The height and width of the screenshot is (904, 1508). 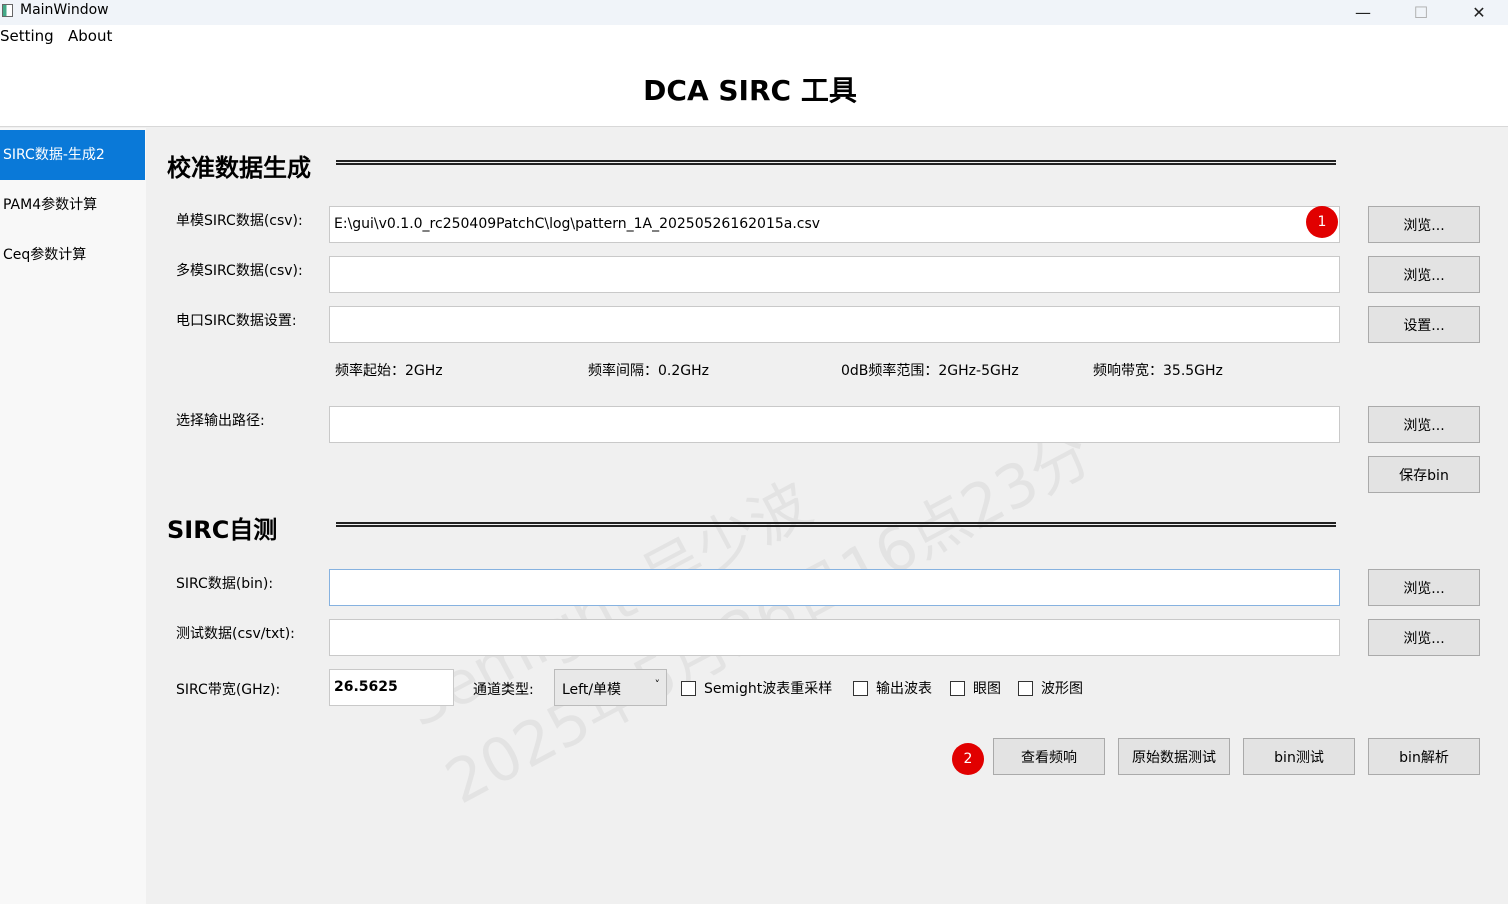 I want to click on test-data-label: 测试数据(csv/txt):, so click(x=235, y=634).